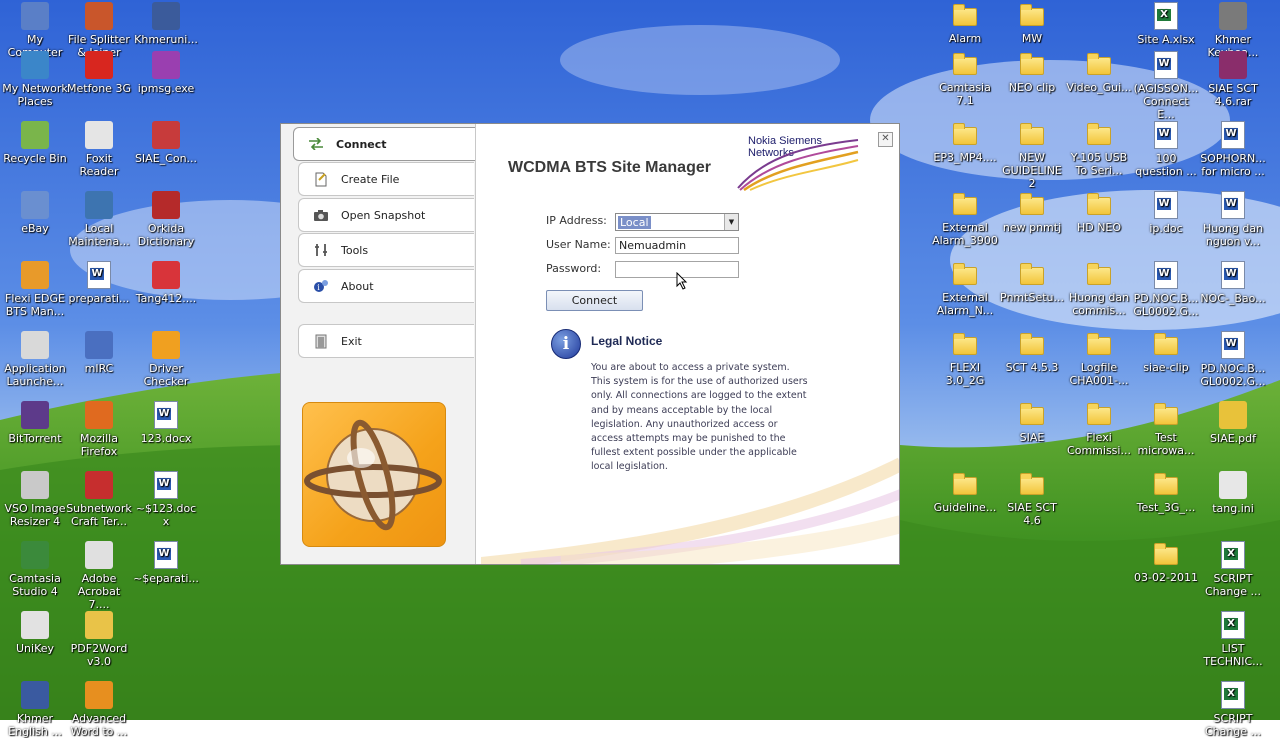  Describe the element at coordinates (35, 499) in the screenshot. I see `desktop-icon-vso-image-resizer: VSO Image Resizer 4` at that location.